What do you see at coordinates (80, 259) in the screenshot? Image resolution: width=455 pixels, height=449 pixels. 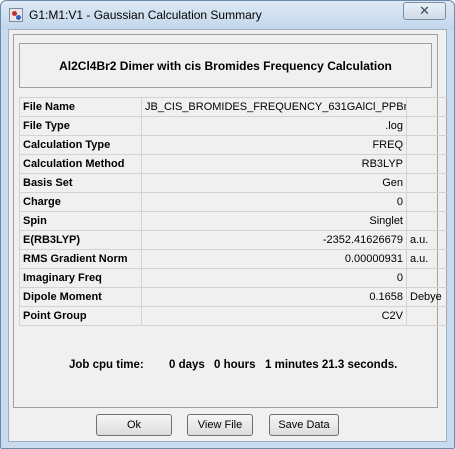 I see `field-label: RMS Gradient Norm` at bounding box center [80, 259].